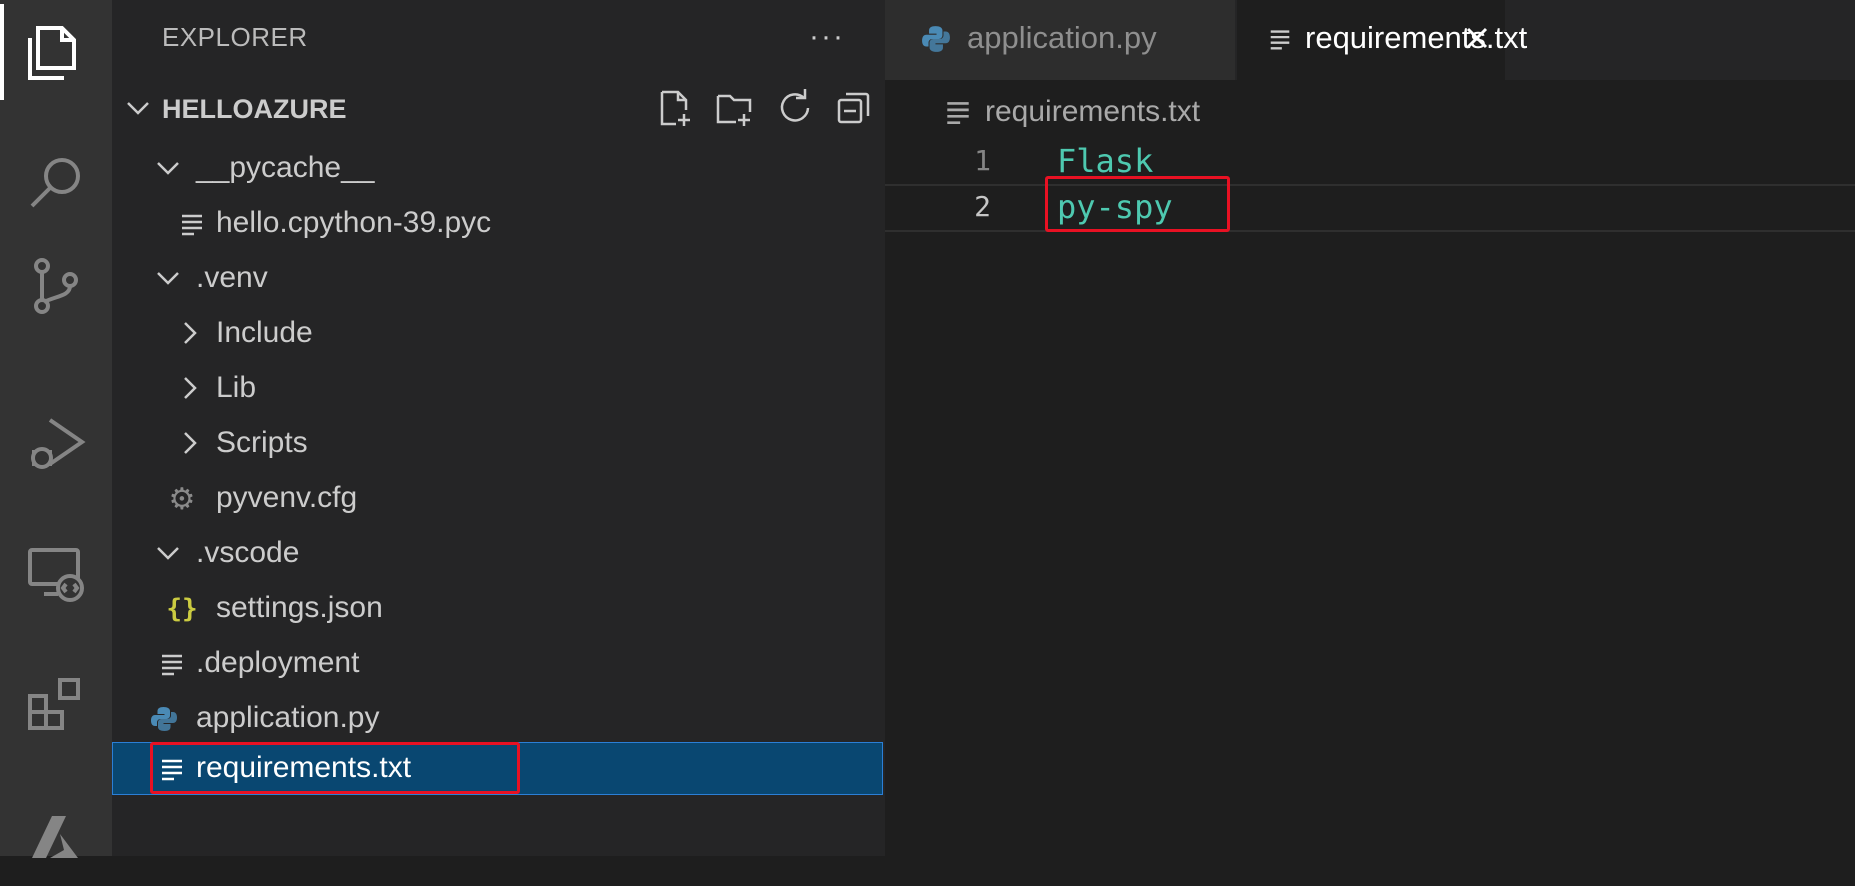  Describe the element at coordinates (1416, 37) in the screenshot. I see `tab-label: requirements.txt` at that location.